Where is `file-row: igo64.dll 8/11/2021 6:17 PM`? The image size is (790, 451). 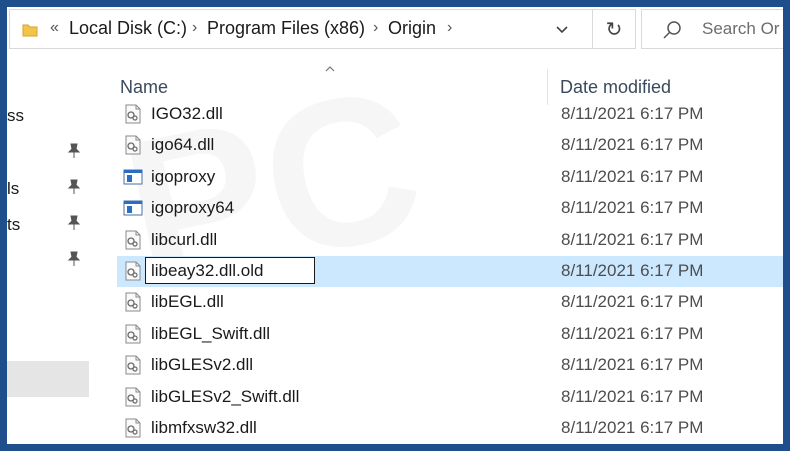 file-row: igo64.dll 8/11/2021 6:17 PM is located at coordinates (450, 145).